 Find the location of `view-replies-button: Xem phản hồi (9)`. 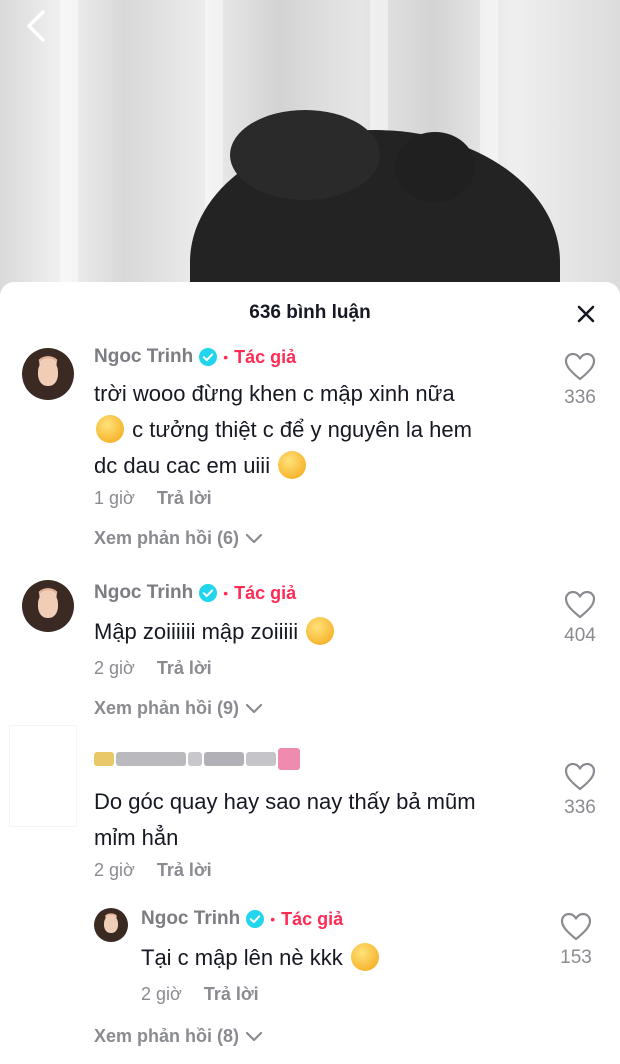

view-replies-button: Xem phản hồi (9) is located at coordinates (178, 708).